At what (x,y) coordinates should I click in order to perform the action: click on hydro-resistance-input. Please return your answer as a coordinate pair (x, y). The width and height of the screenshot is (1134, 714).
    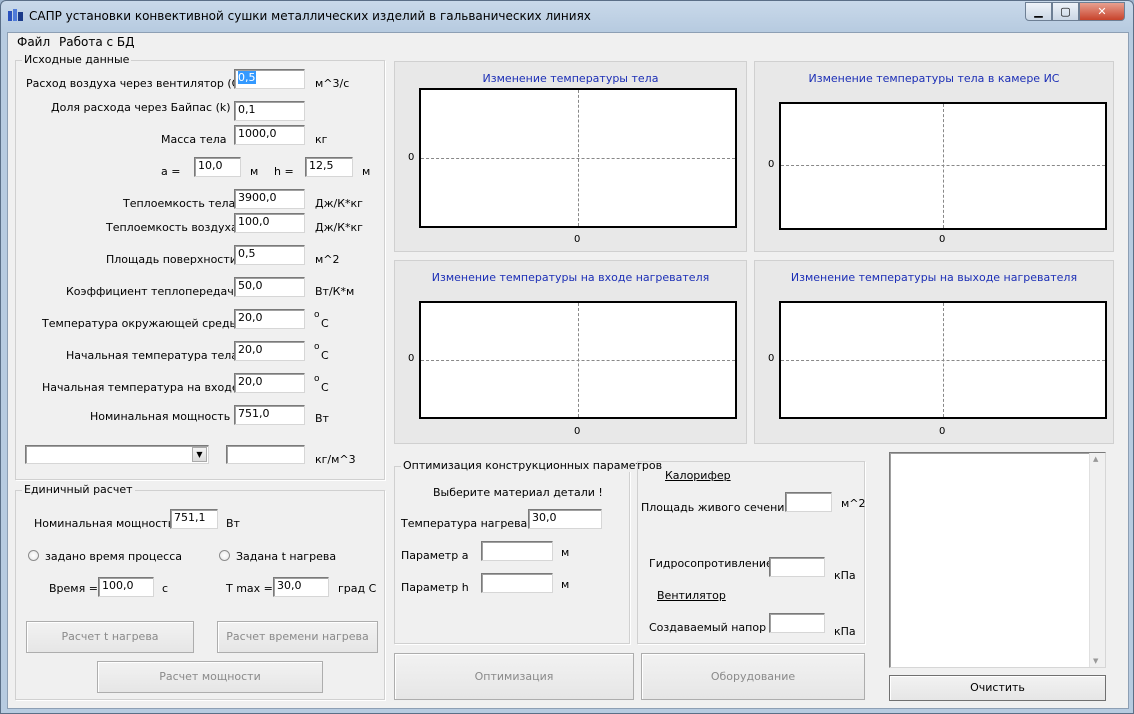
    Looking at the image, I should click on (797, 567).